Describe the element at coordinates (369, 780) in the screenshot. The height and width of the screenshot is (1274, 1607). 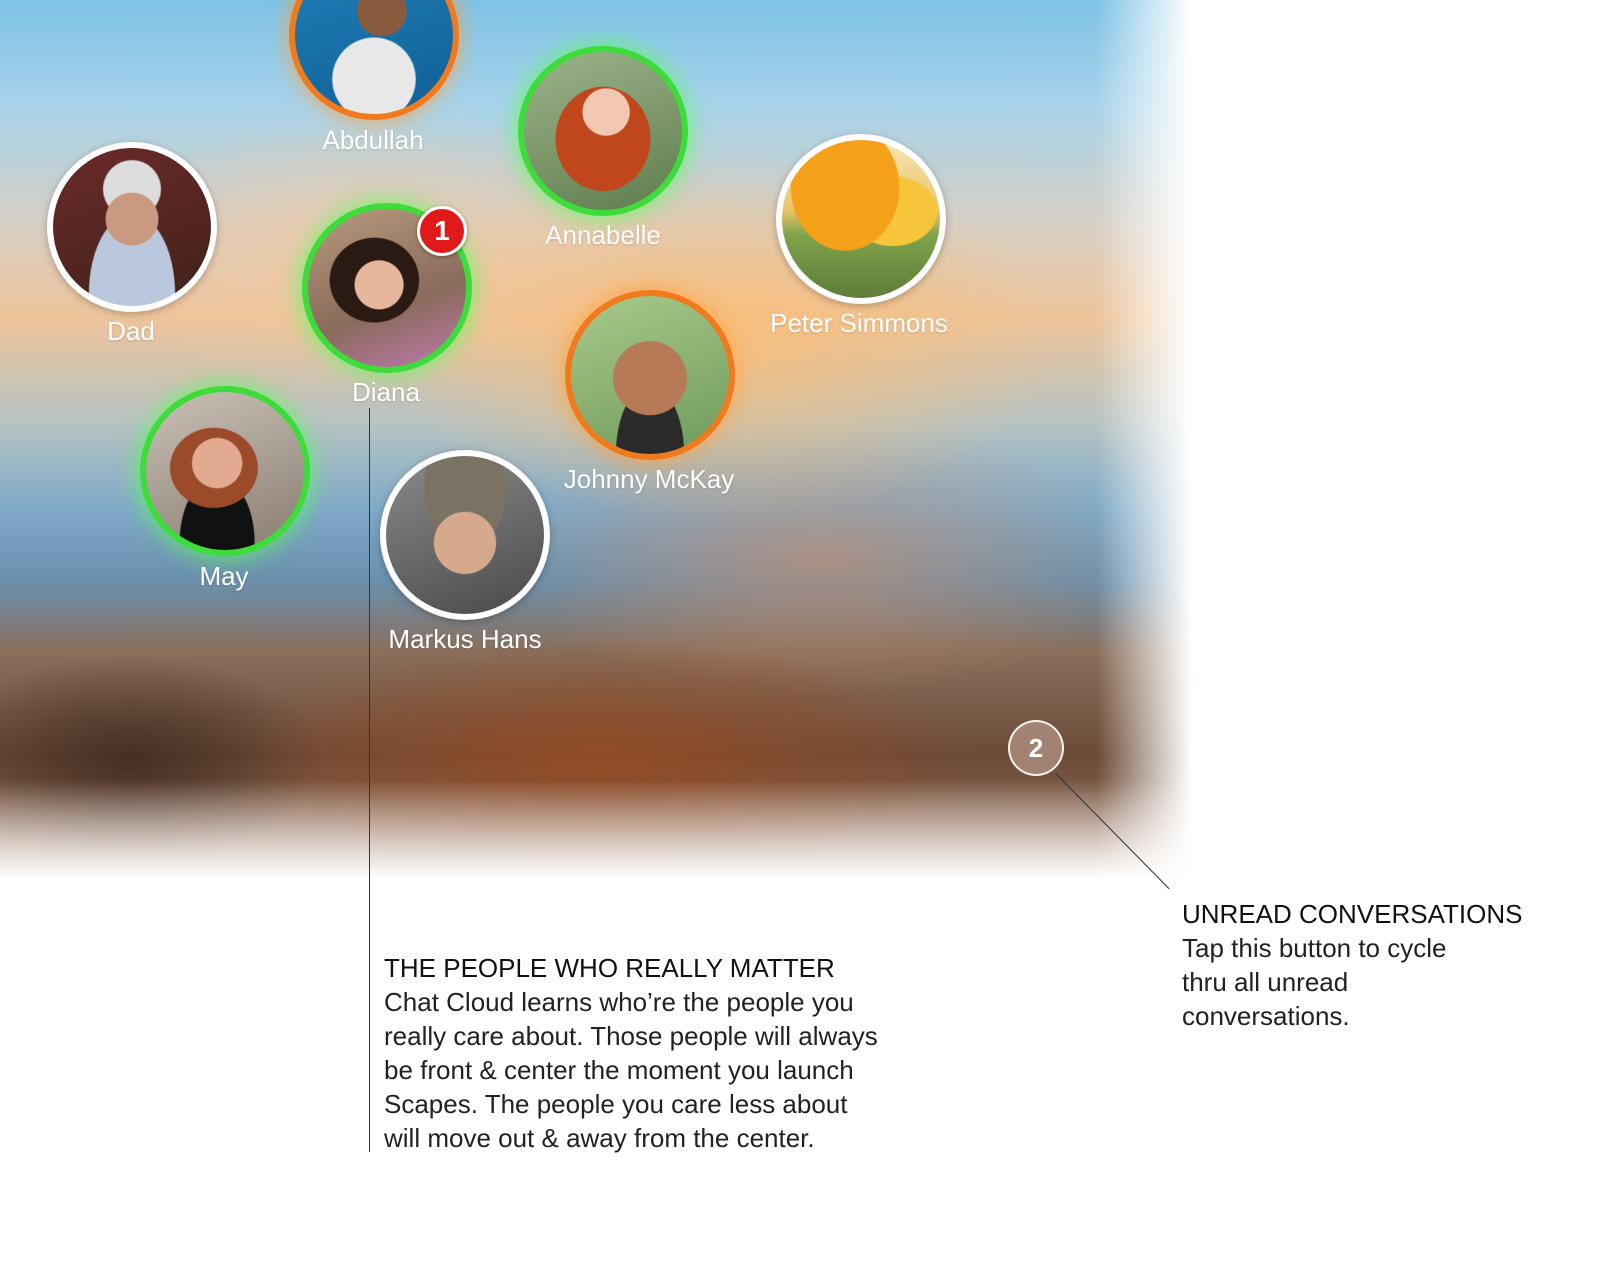
I see `callout-leader-line` at that location.